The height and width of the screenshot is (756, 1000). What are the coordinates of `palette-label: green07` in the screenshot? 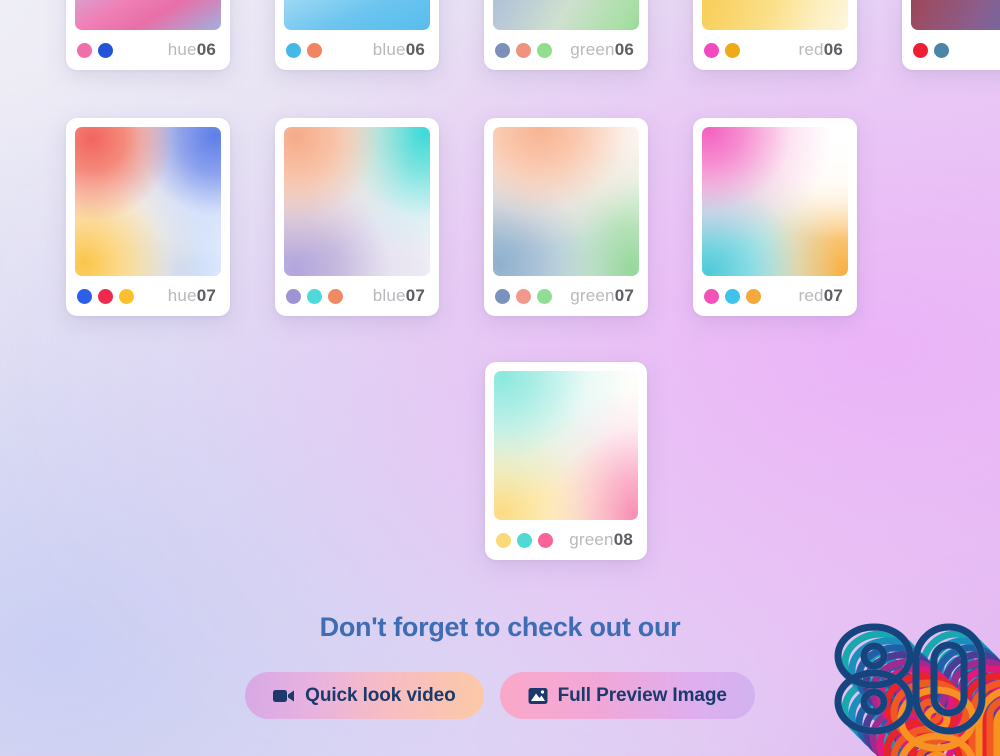 It's located at (603, 296).